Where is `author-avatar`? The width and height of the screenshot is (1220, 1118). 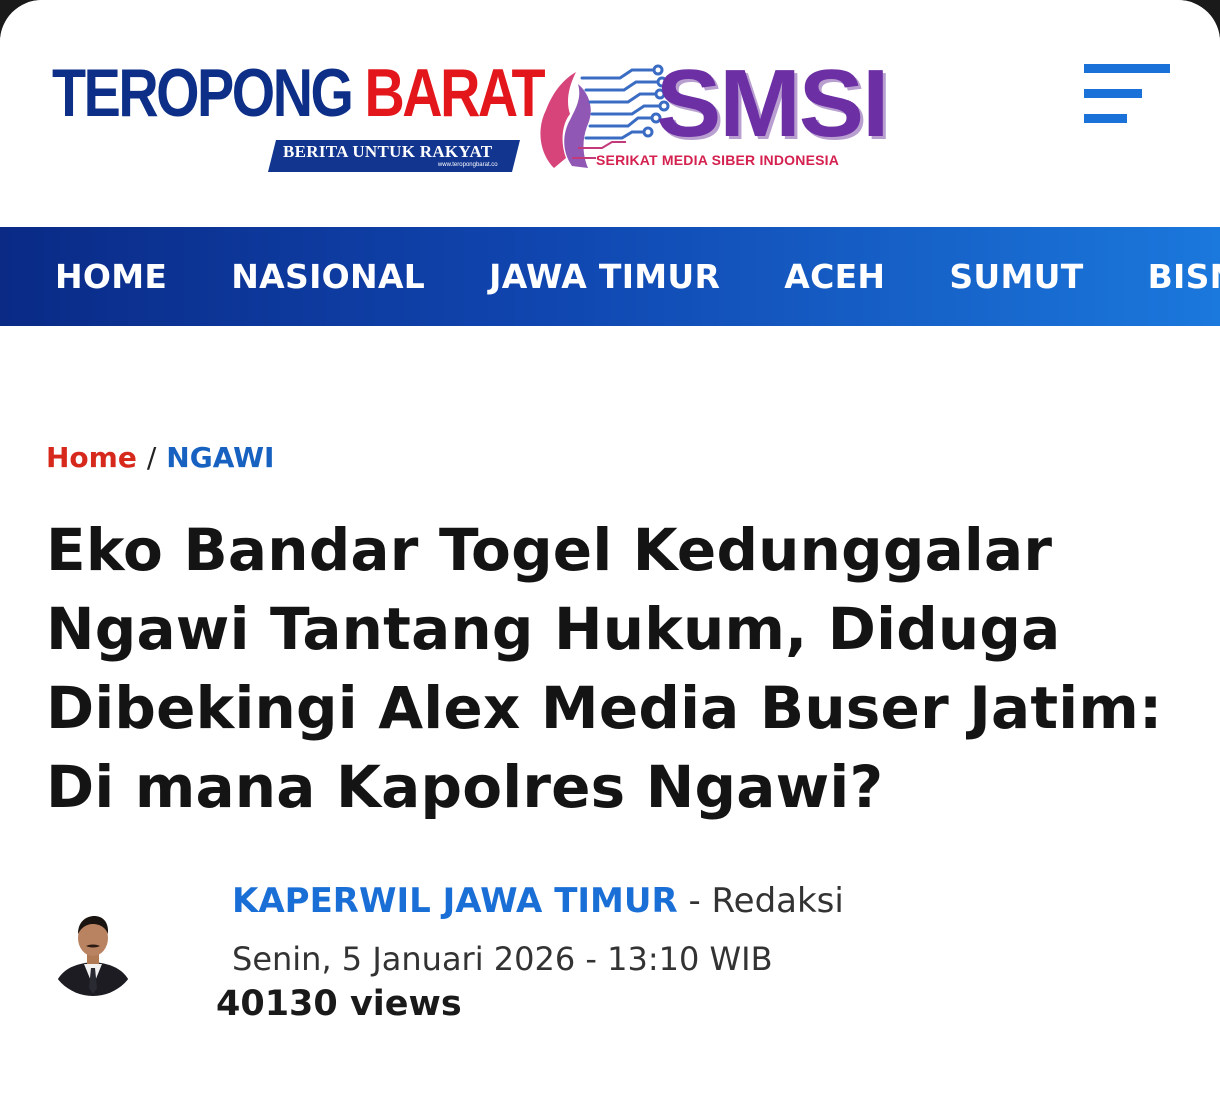
author-avatar is located at coordinates (93, 951).